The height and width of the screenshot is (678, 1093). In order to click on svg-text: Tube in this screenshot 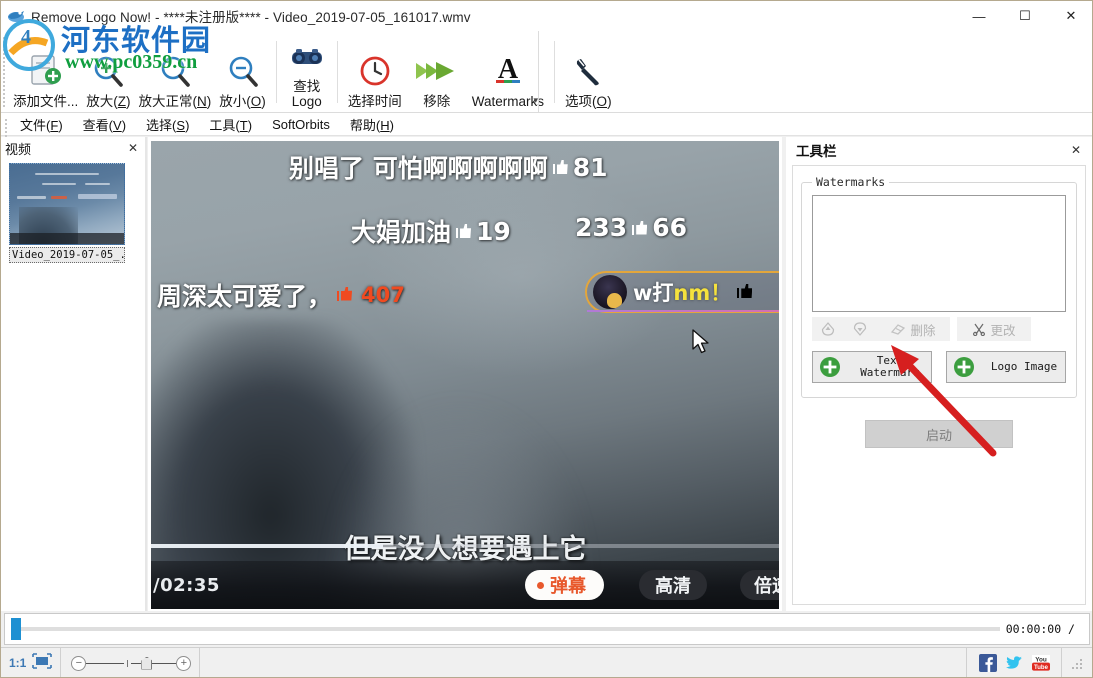, I will do `click(1041, 668)`.